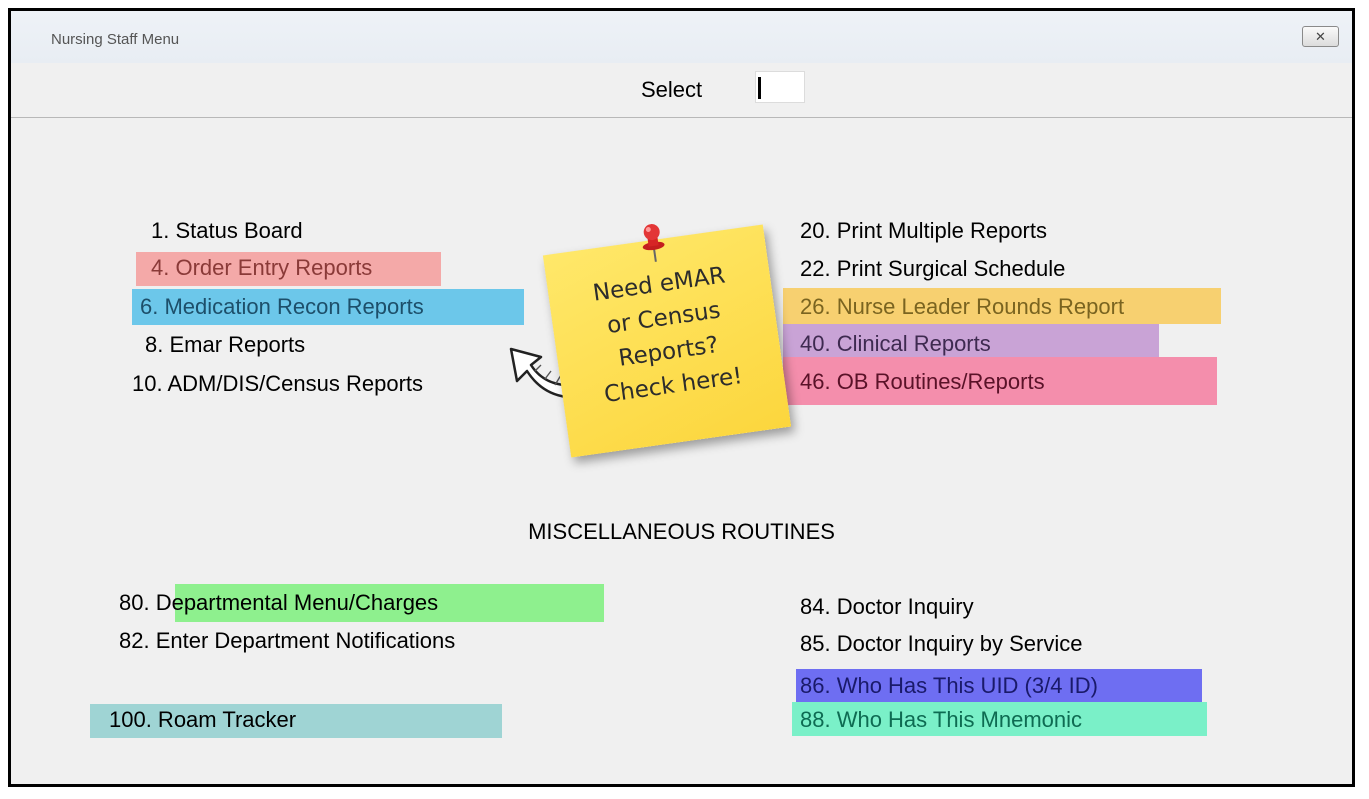 The image size is (1369, 799). Describe the element at coordinates (282, 307) in the screenshot. I see `menu-item-medication-recon-reports: 6. Medication Recon Reports` at that location.